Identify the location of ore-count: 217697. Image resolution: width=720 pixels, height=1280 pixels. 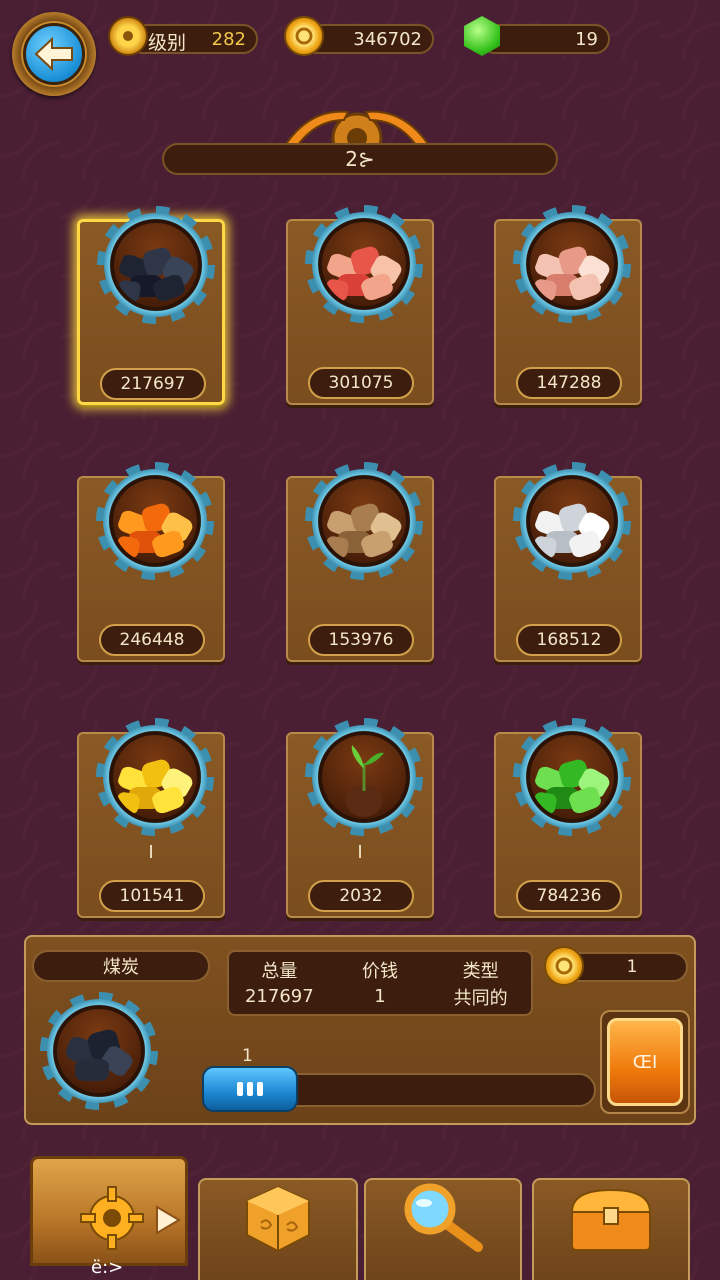
(153, 384).